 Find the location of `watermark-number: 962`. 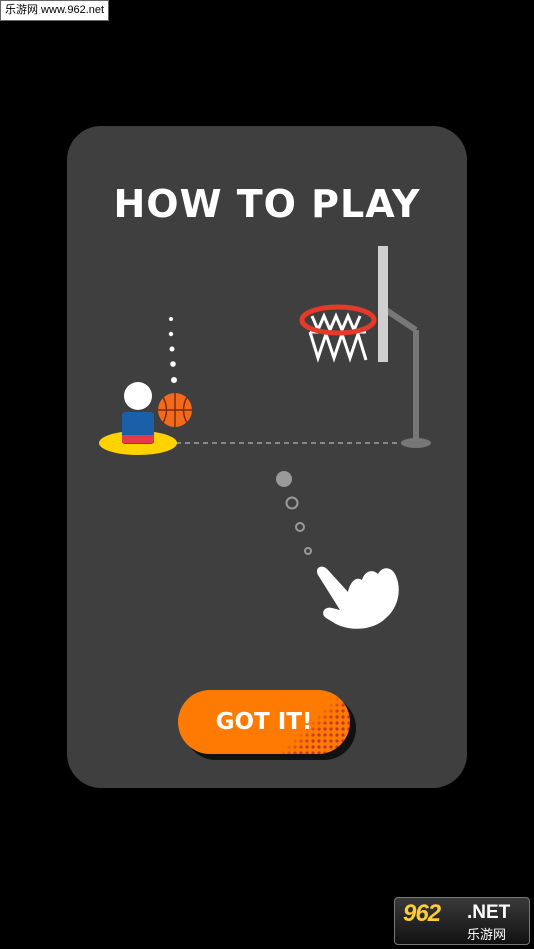

watermark-number: 962 is located at coordinates (422, 913).